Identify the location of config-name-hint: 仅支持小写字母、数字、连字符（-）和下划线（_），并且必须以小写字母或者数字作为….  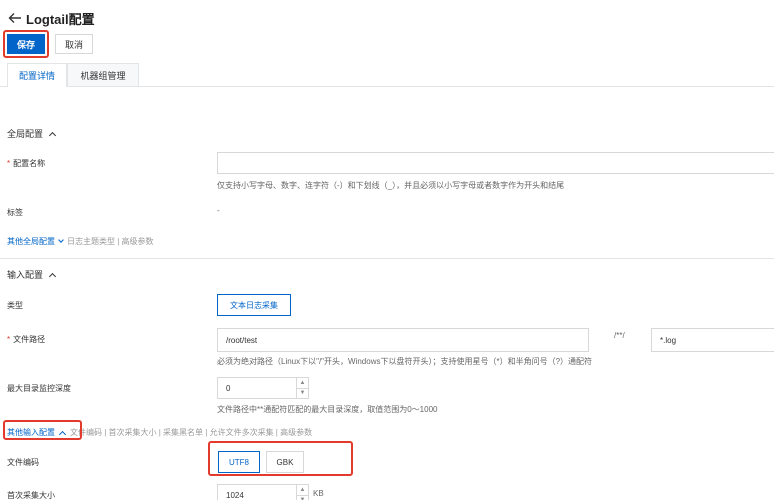
(391, 185).